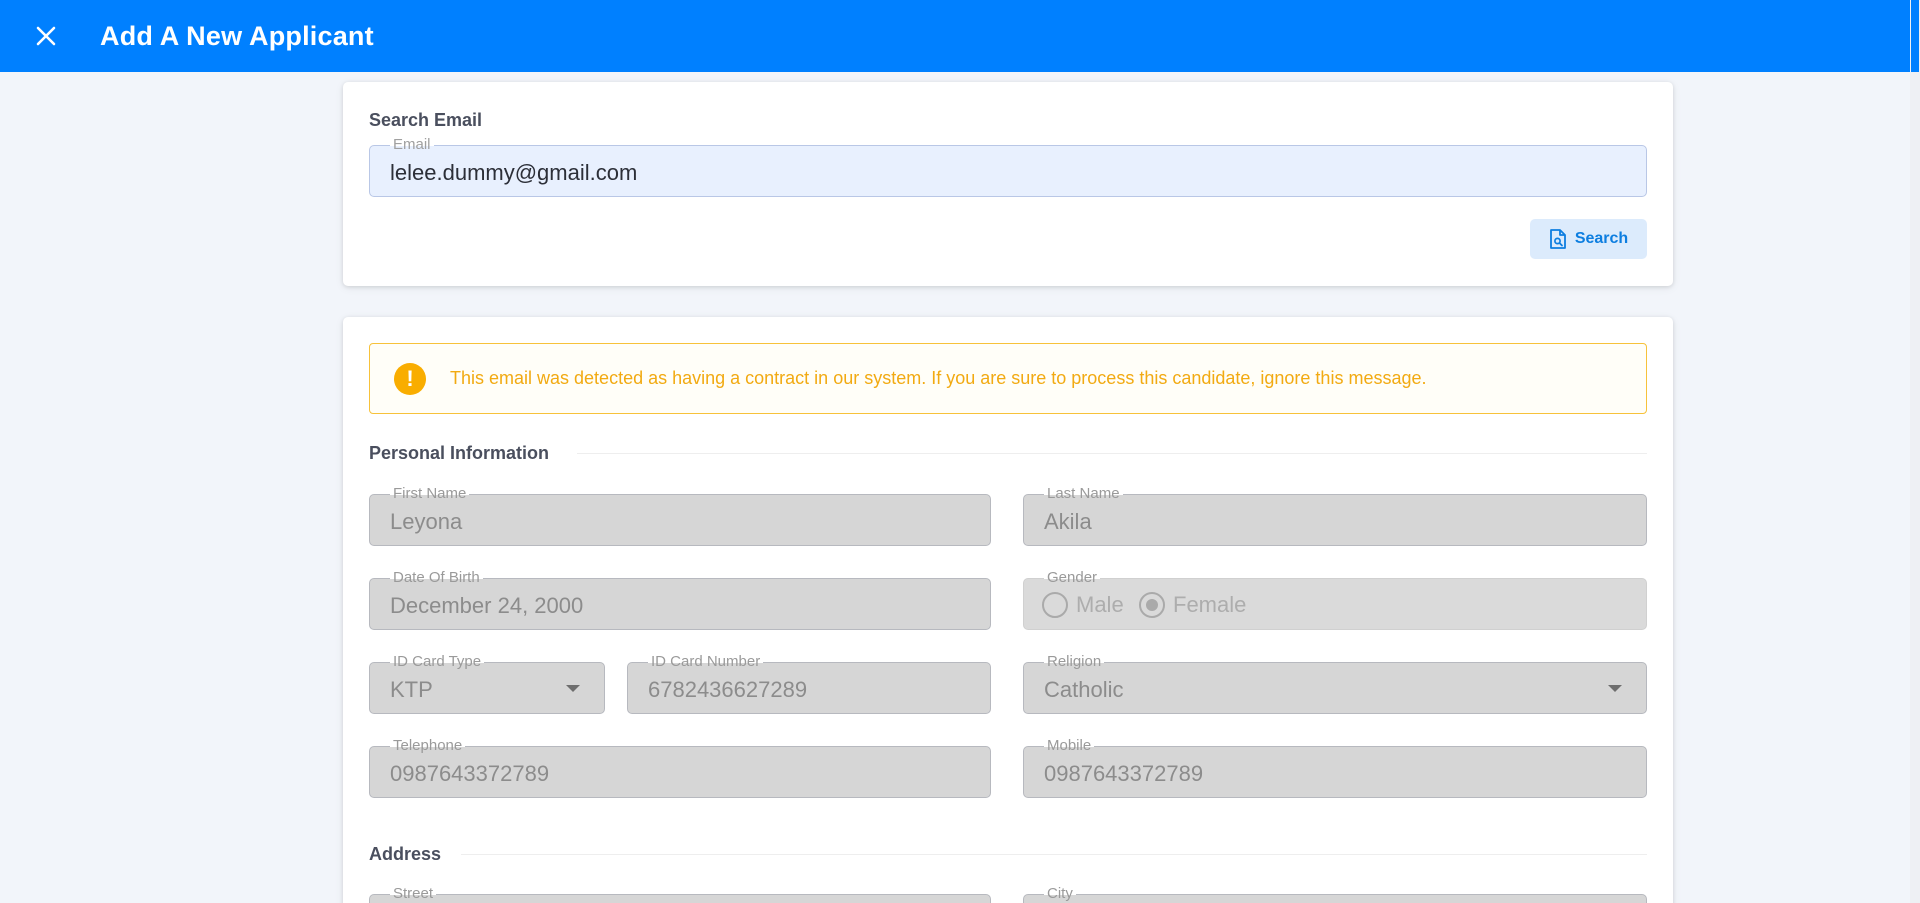  I want to click on religion-value: Catholic, so click(1084, 689).